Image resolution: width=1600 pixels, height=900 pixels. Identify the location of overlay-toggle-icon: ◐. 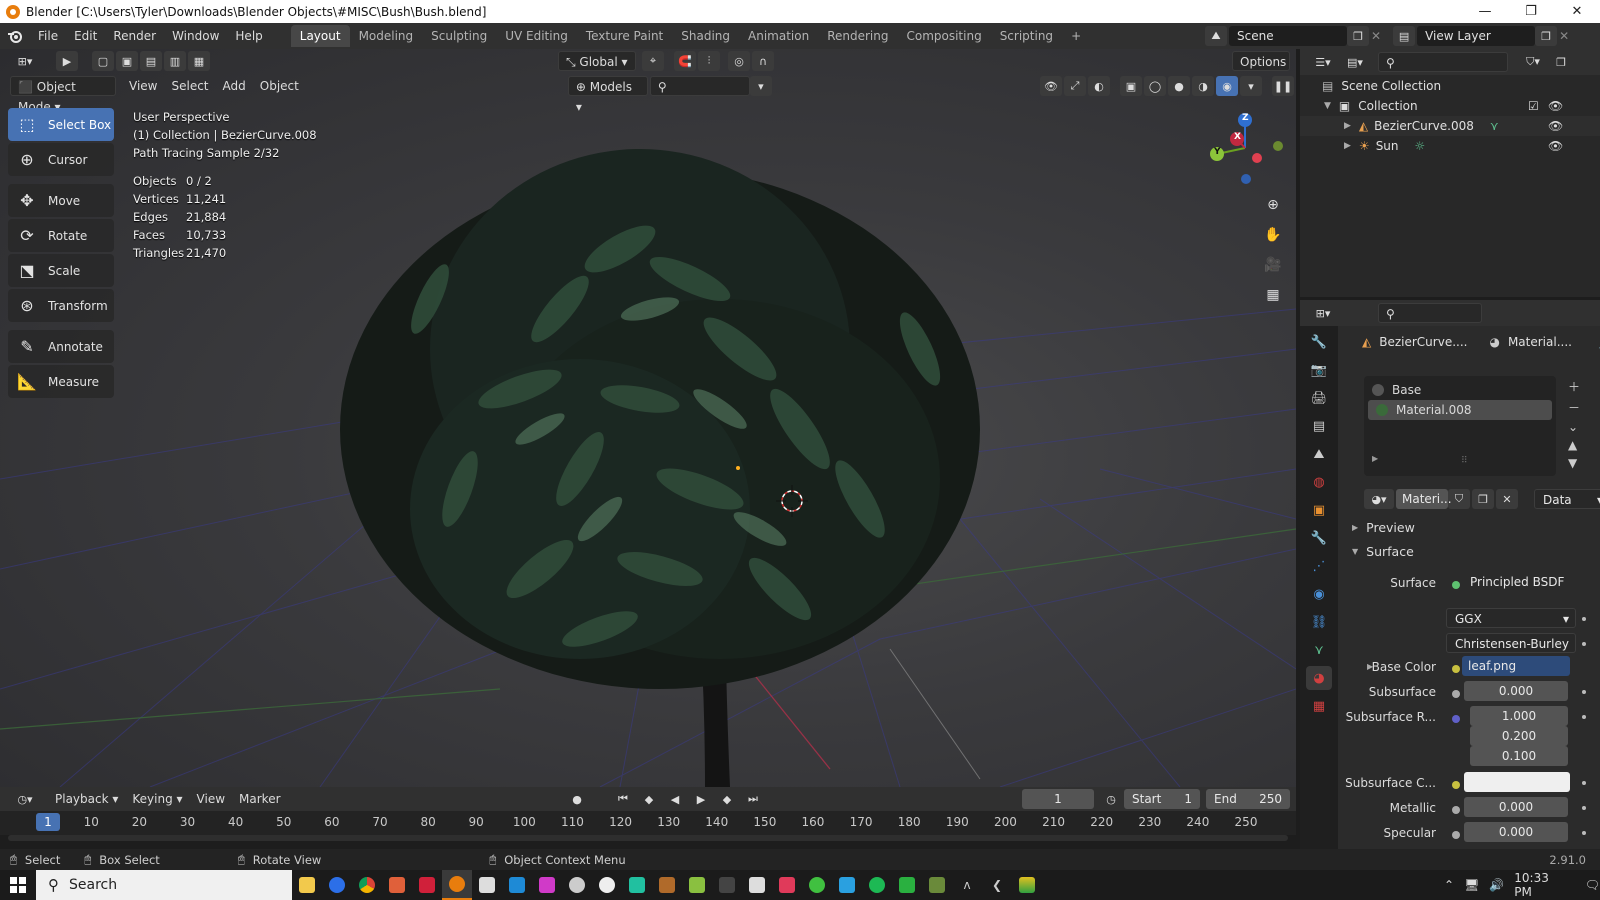
(1099, 86).